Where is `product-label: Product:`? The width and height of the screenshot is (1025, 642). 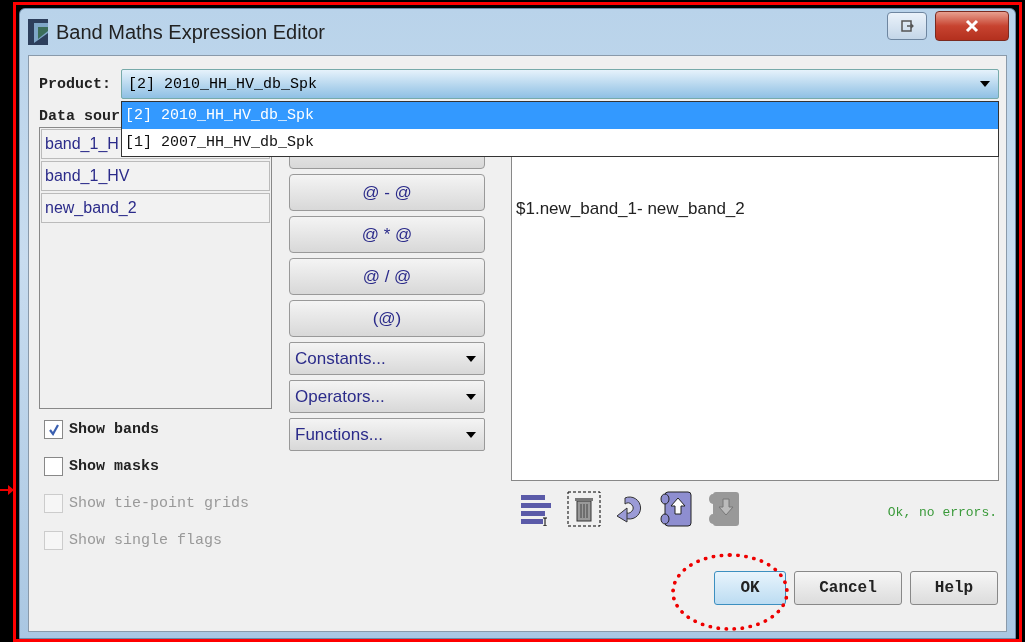 product-label: Product: is located at coordinates (75, 84).